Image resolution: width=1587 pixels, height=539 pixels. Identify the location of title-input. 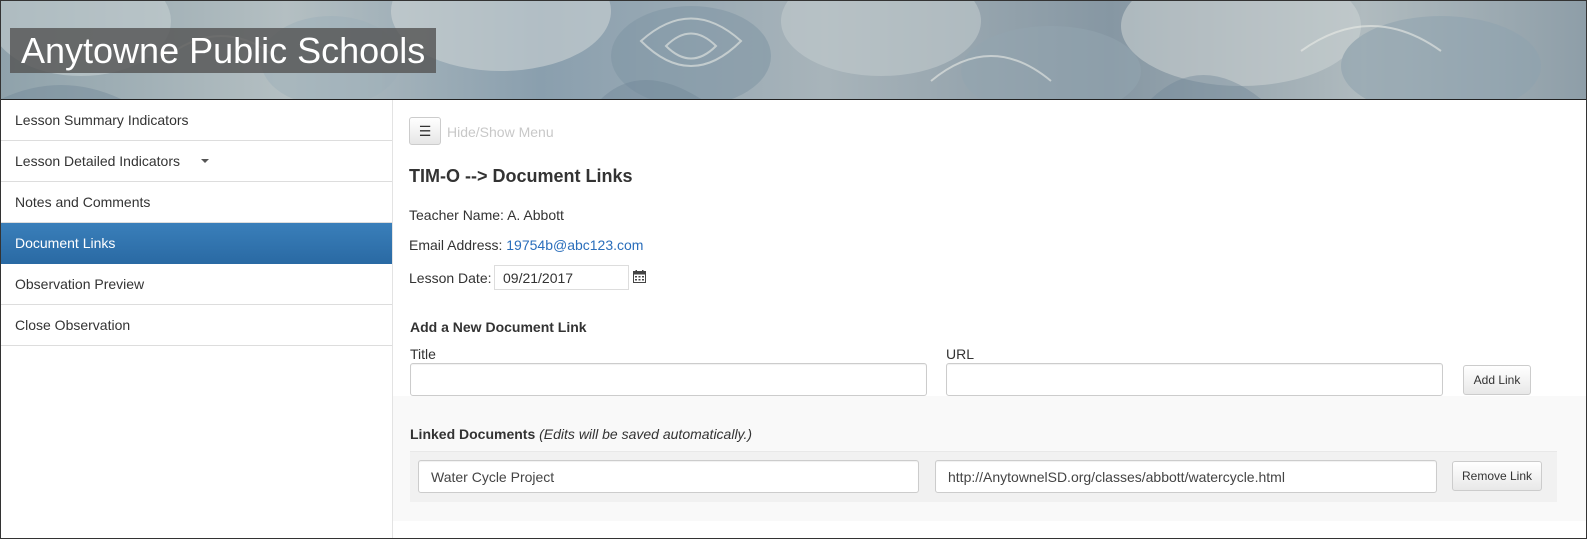
(668, 379).